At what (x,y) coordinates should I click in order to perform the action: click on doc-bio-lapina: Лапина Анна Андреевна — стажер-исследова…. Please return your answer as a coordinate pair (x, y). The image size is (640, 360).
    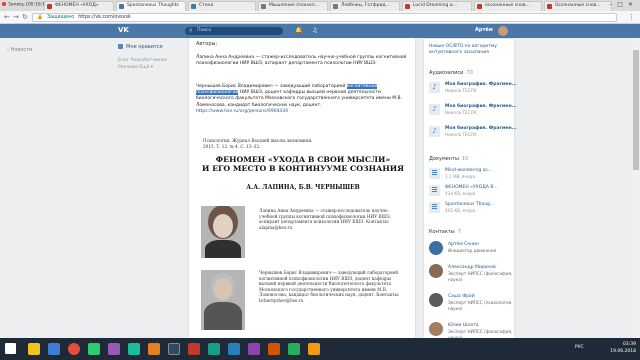
    Looking at the image, I should click on (325, 219).